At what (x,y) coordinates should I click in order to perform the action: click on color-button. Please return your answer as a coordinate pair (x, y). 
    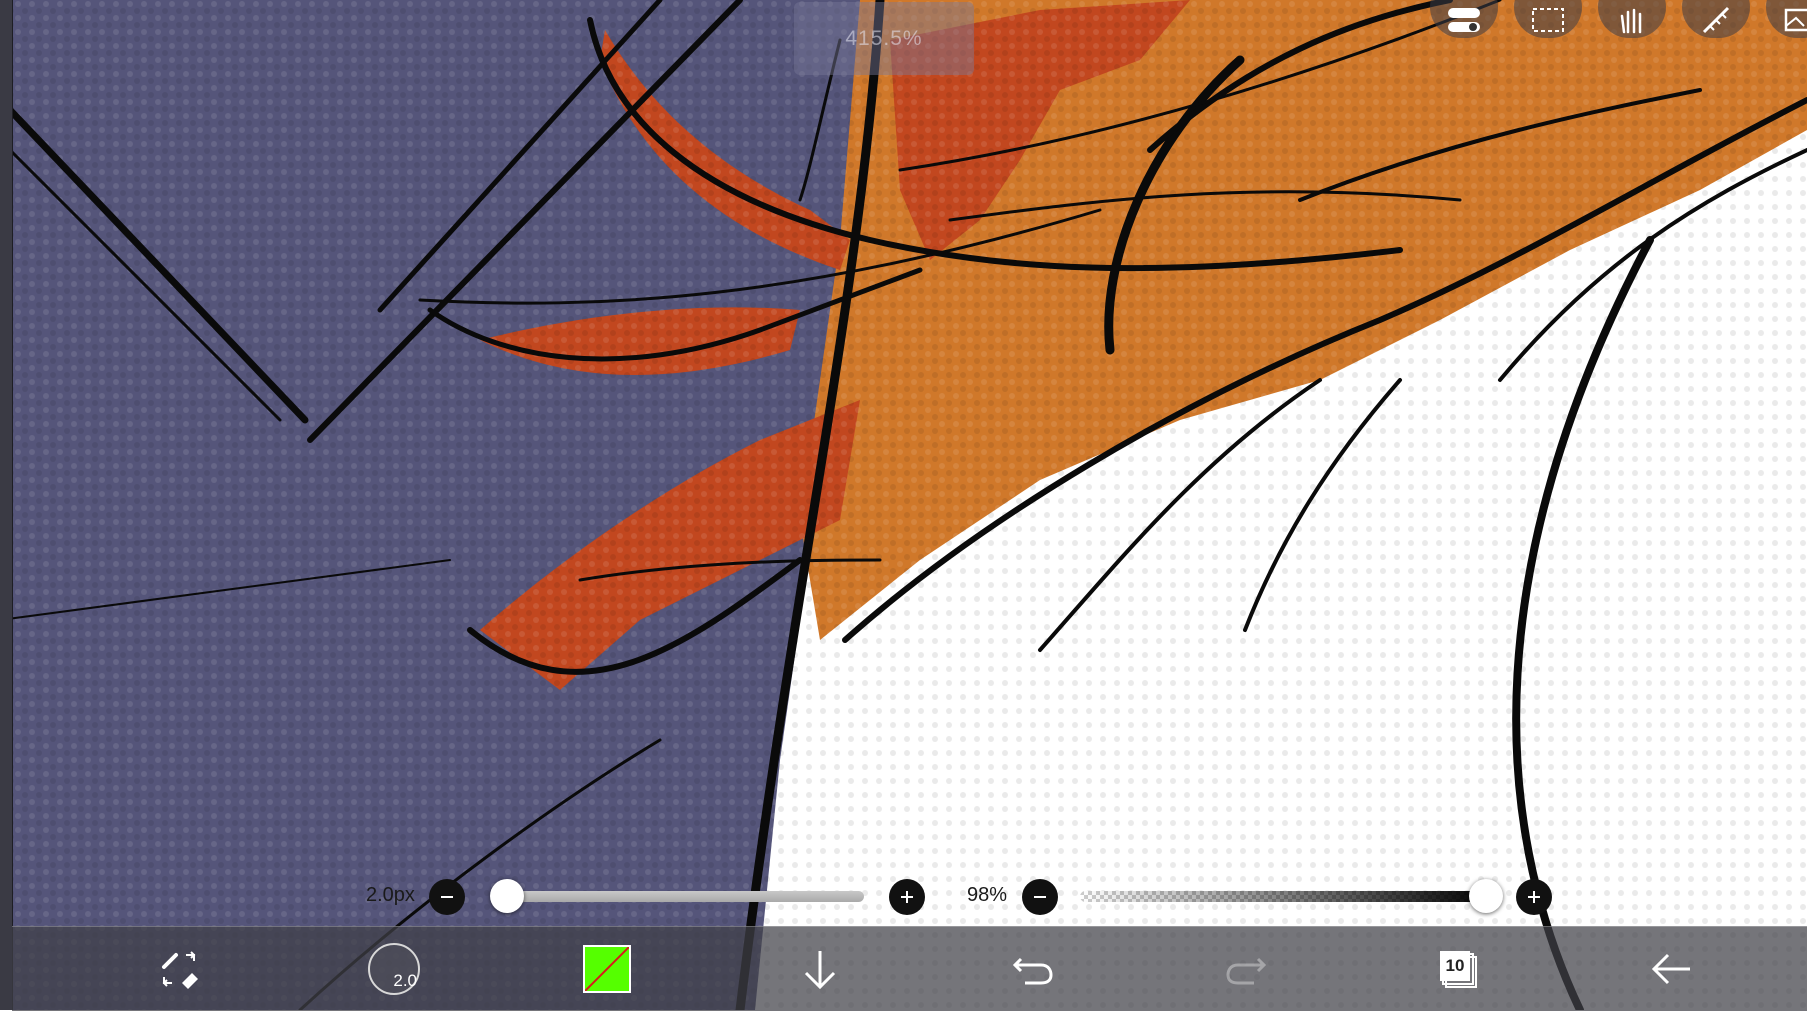
    Looking at the image, I should click on (607, 969).